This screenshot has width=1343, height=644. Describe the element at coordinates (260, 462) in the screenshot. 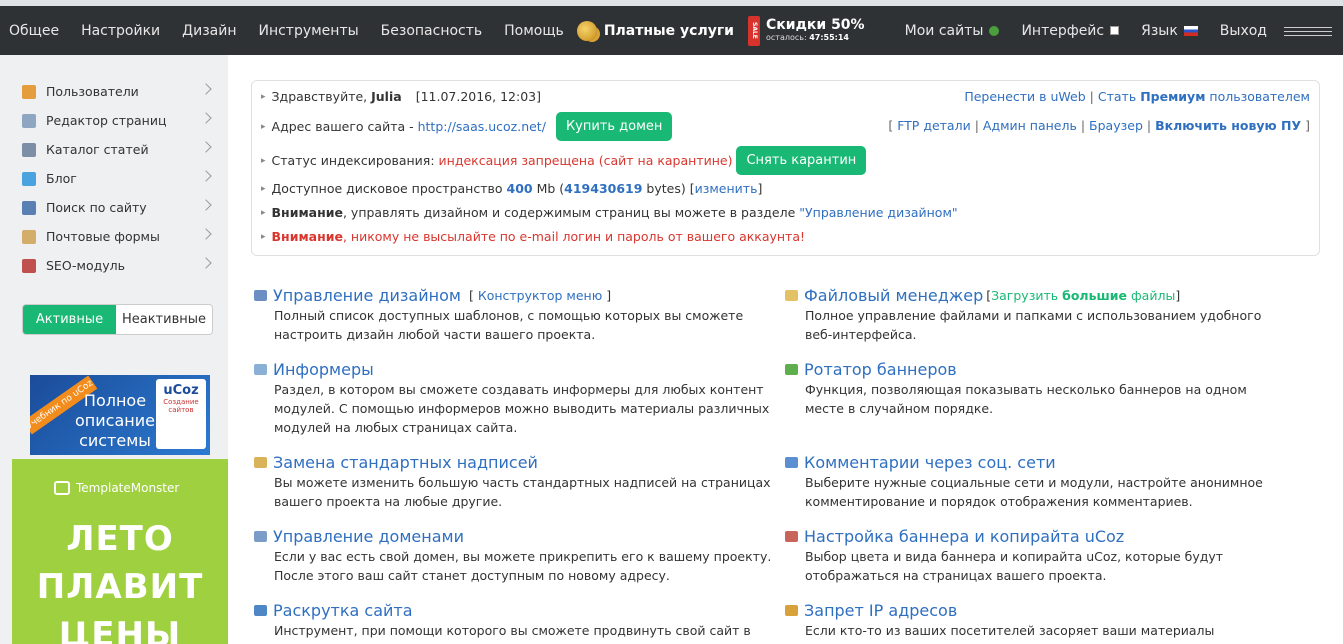

I see `labels-icon` at that location.